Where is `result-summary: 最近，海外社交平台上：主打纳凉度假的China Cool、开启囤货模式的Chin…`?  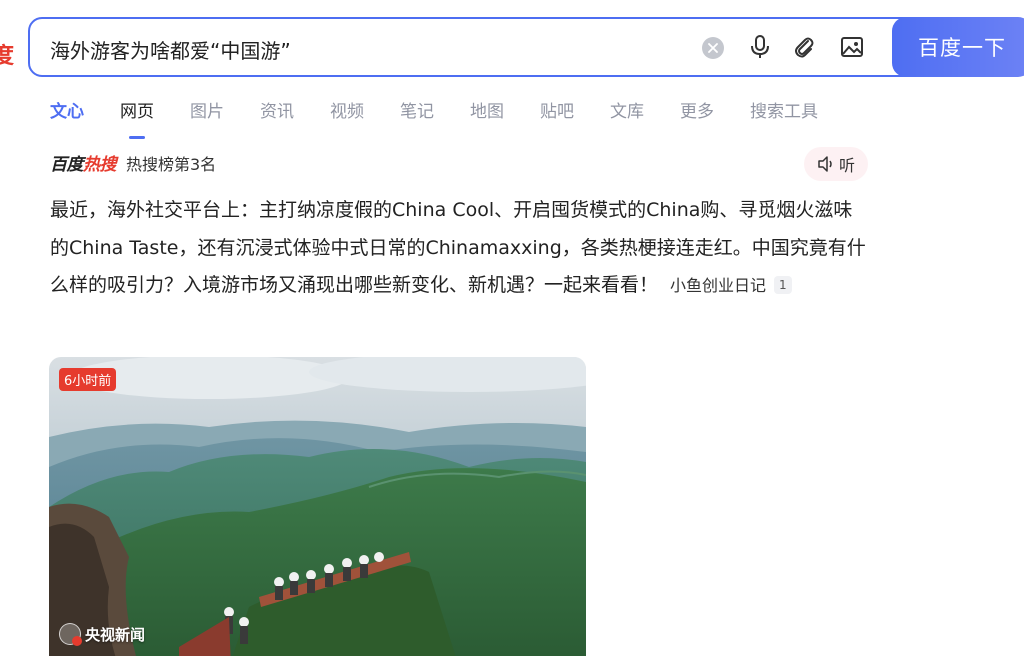 result-summary: 最近，海外社交平台上：主打纳凉度假的China Cool、开启囤货模式的Chin… is located at coordinates (460, 248).